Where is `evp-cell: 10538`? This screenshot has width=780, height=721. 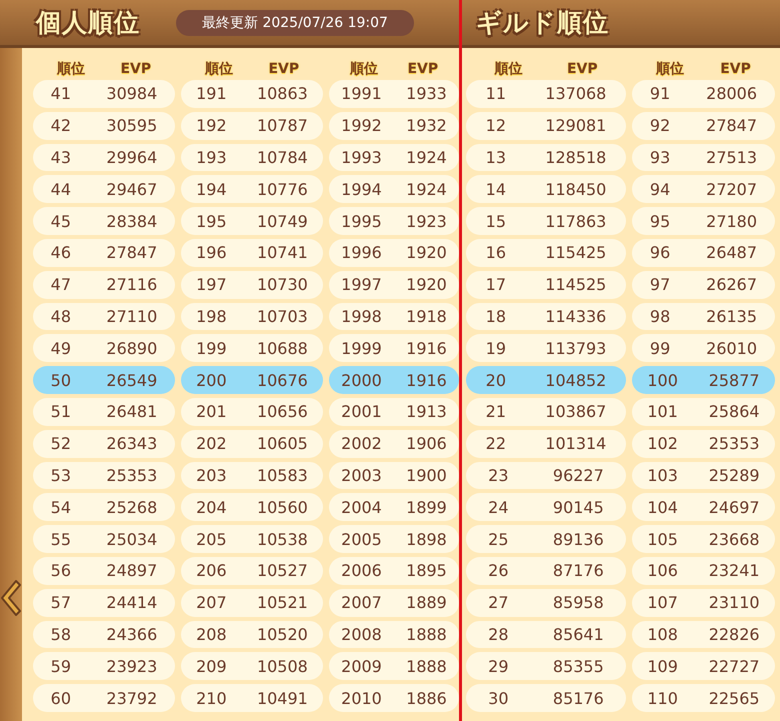 evp-cell: 10538 is located at coordinates (282, 539).